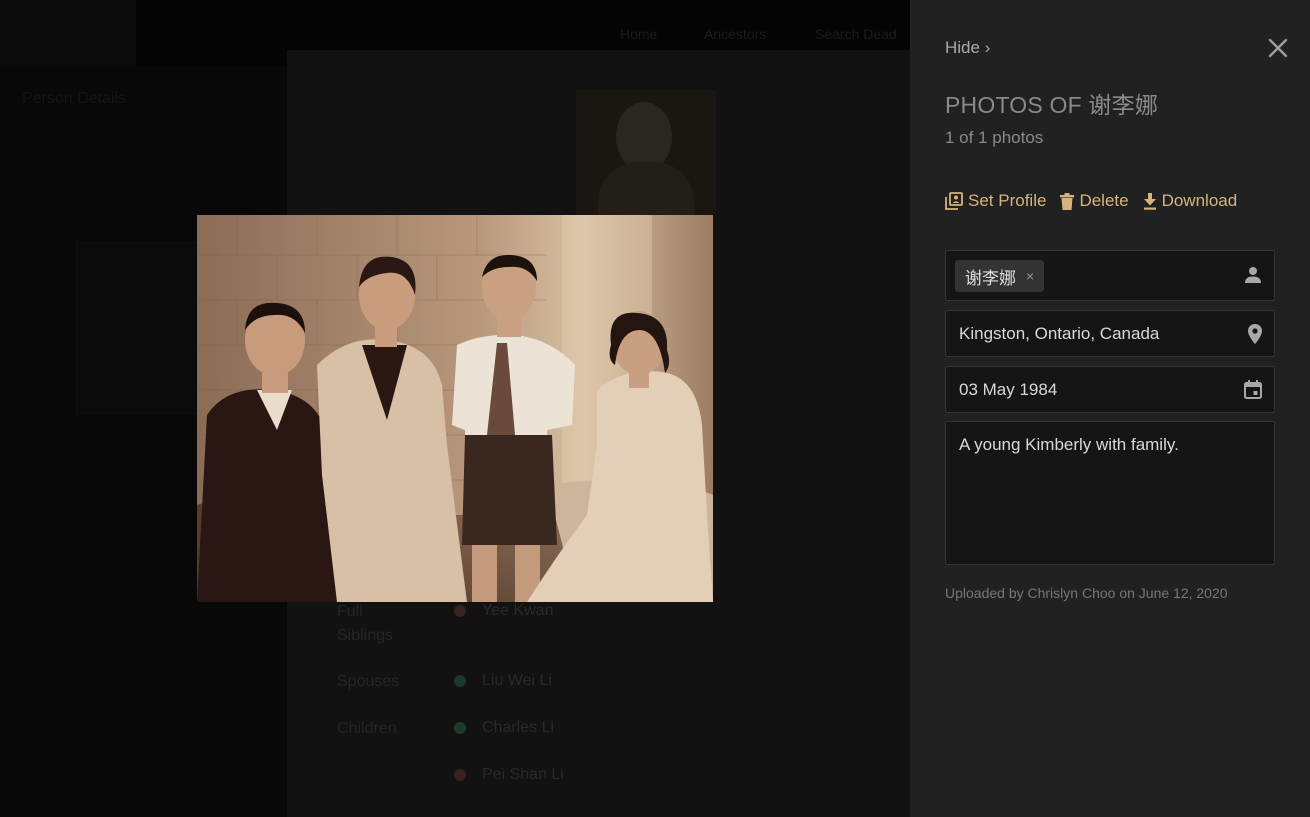 Image resolution: width=1310 pixels, height=817 pixels. Describe the element at coordinates (1067, 201) in the screenshot. I see `trash-icon` at that location.